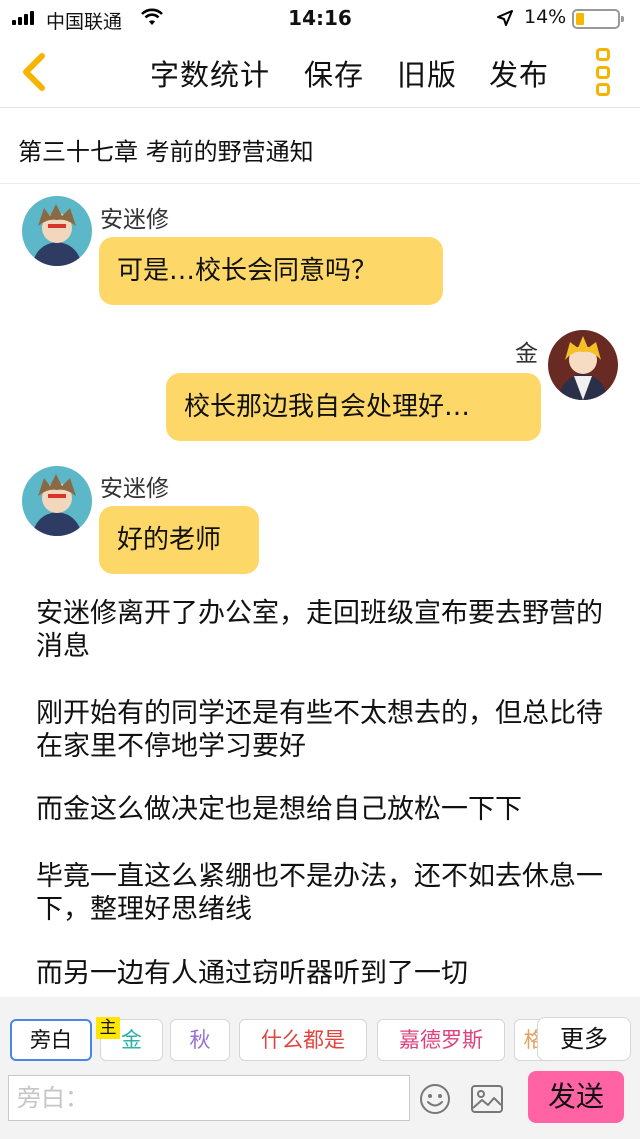 This screenshot has height=1139, width=640. Describe the element at coordinates (576, 1097) in the screenshot. I see `send-button: 发送` at that location.